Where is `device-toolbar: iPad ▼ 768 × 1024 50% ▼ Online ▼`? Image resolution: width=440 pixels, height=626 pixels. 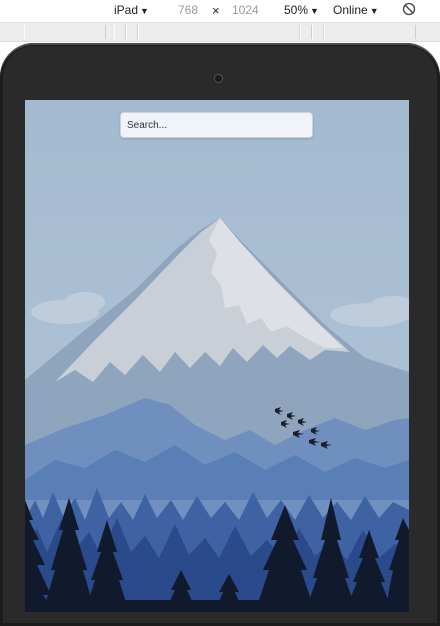
device-toolbar: iPad ▼ 768 × 1024 50% ▼ Online ▼ is located at coordinates (220, 11).